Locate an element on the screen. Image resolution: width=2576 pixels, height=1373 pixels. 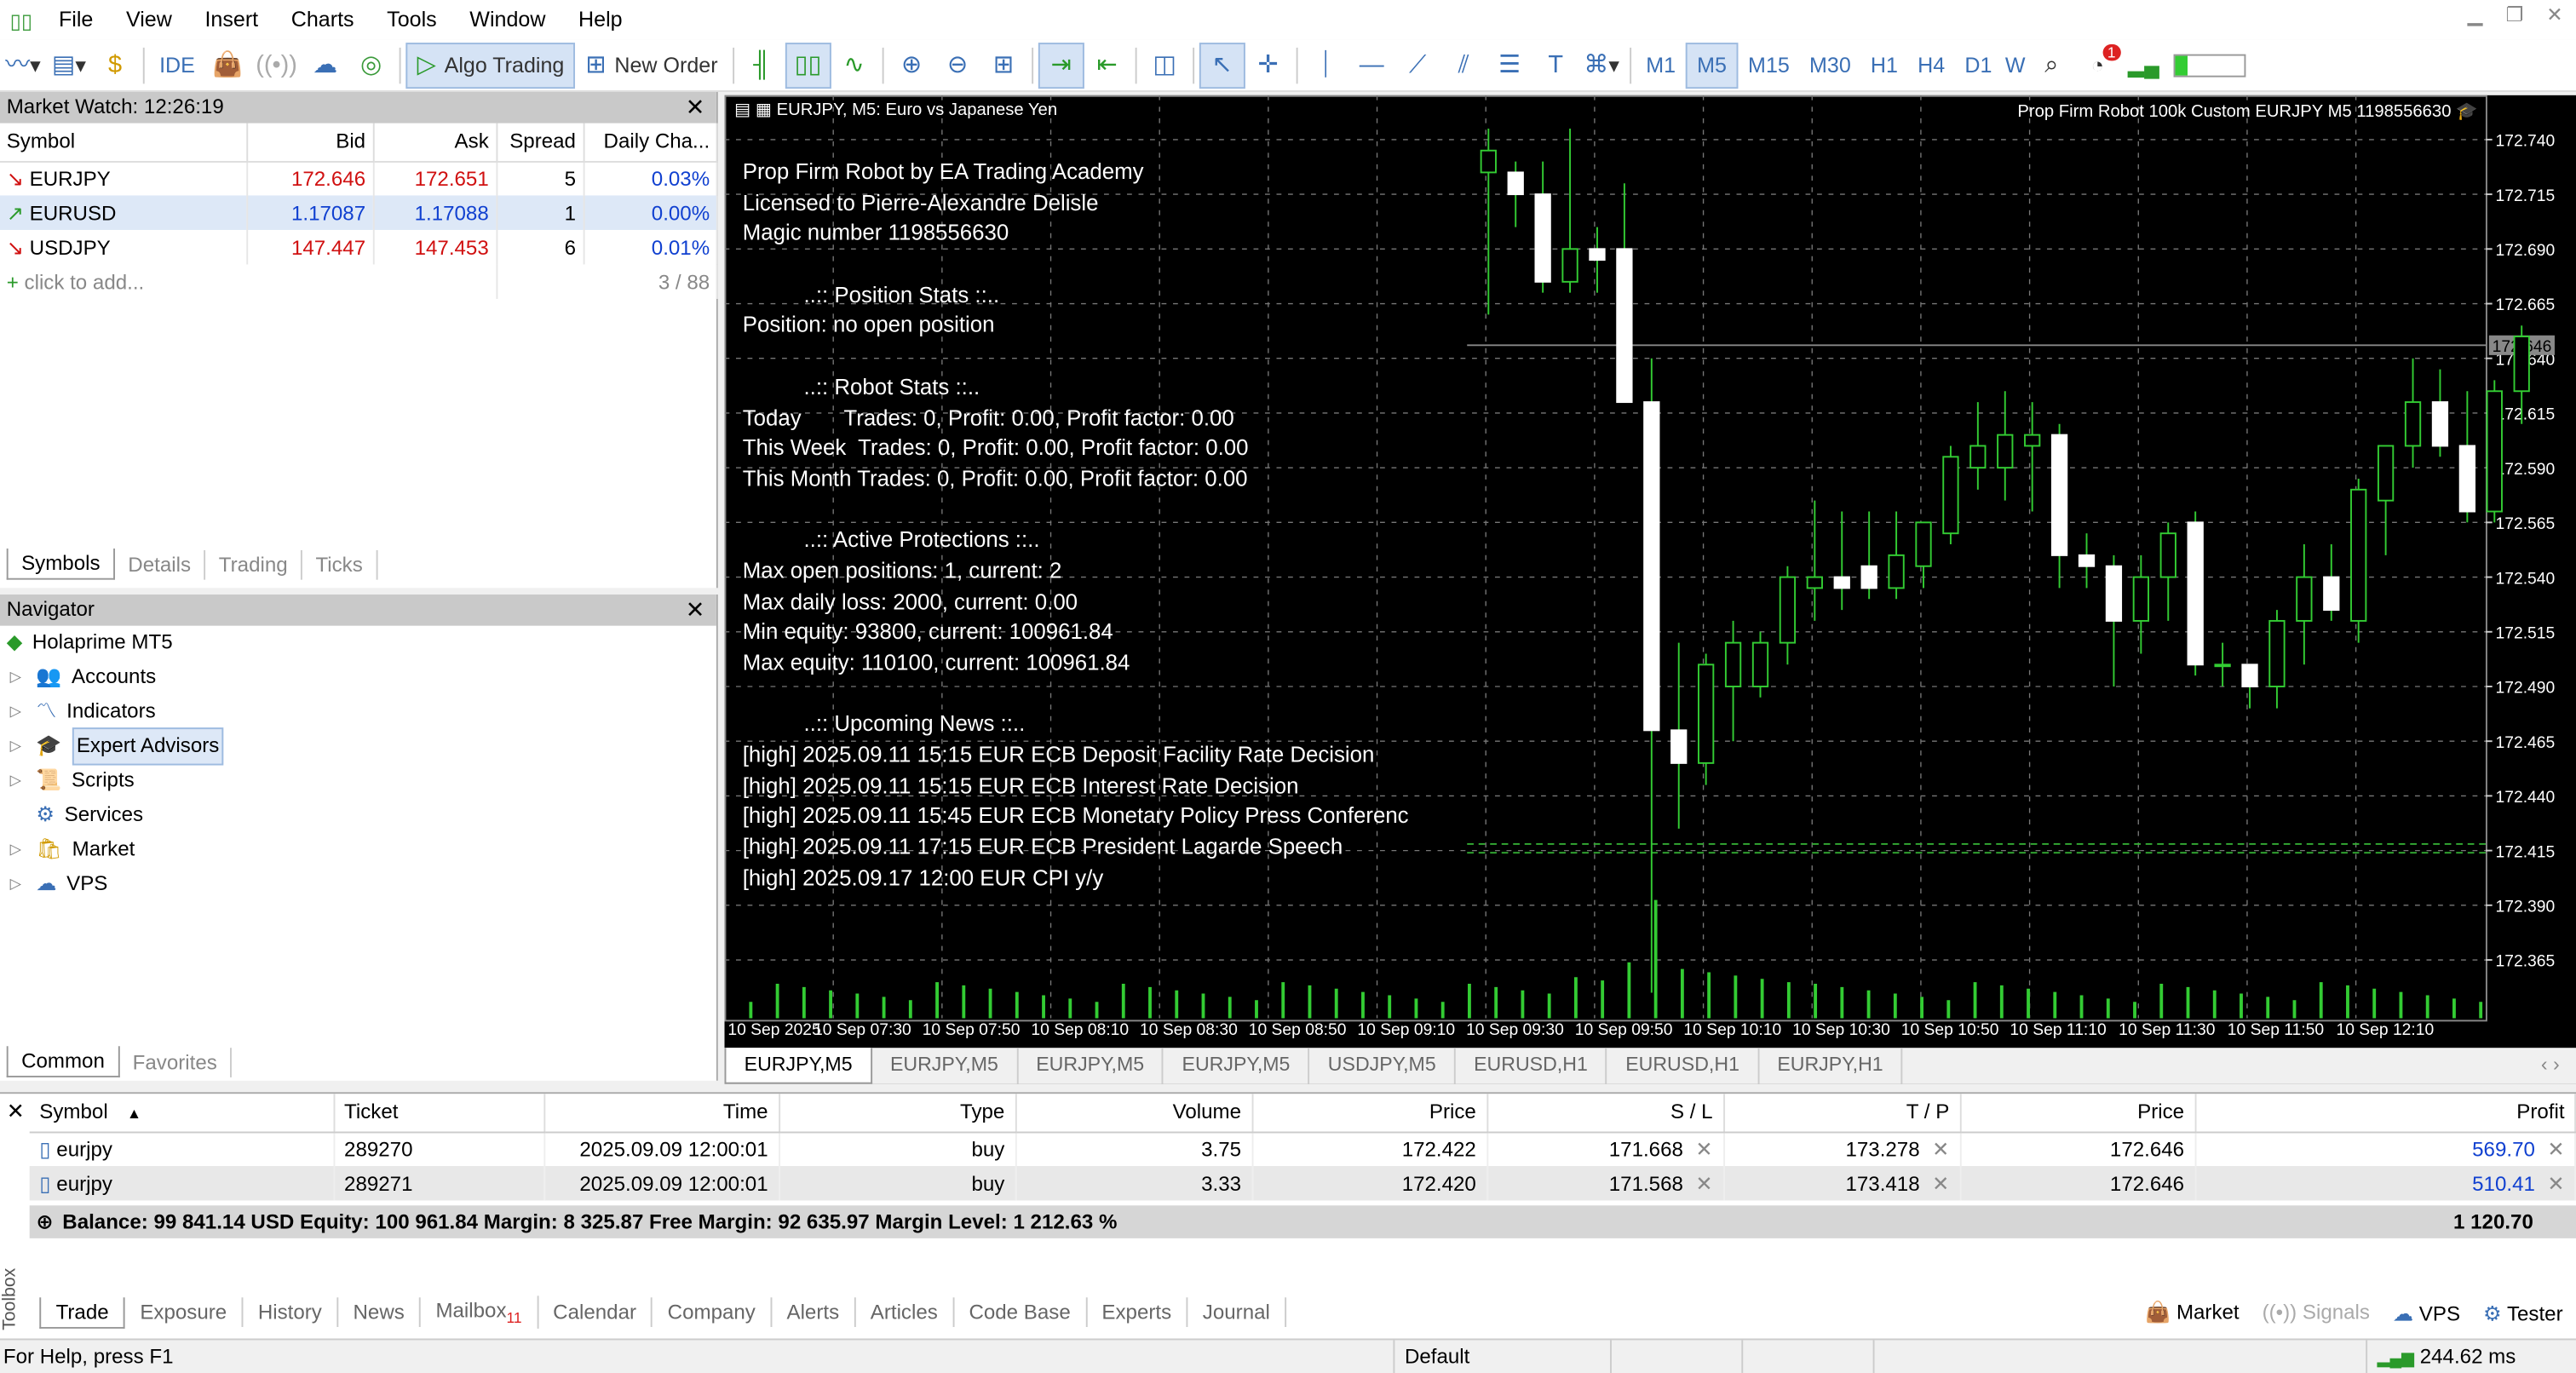
minimize-icon: ▁ is located at coordinates (2475, 14).